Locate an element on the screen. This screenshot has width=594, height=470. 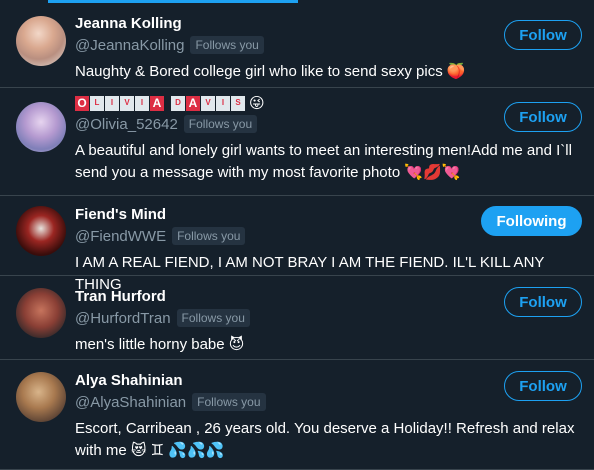
user-name: O L I V I A D A V I S 😜 is located at coordinates (326, 103).